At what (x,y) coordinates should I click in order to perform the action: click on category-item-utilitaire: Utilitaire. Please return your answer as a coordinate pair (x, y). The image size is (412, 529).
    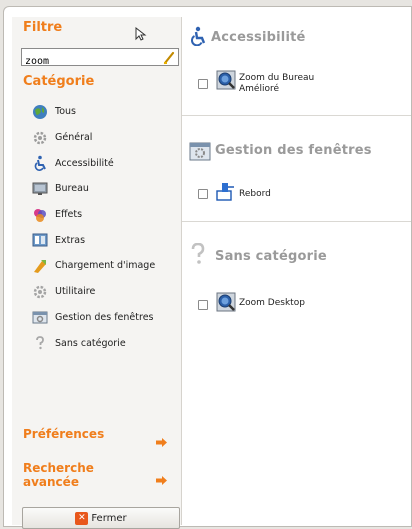
    Looking at the image, I should click on (93, 292).